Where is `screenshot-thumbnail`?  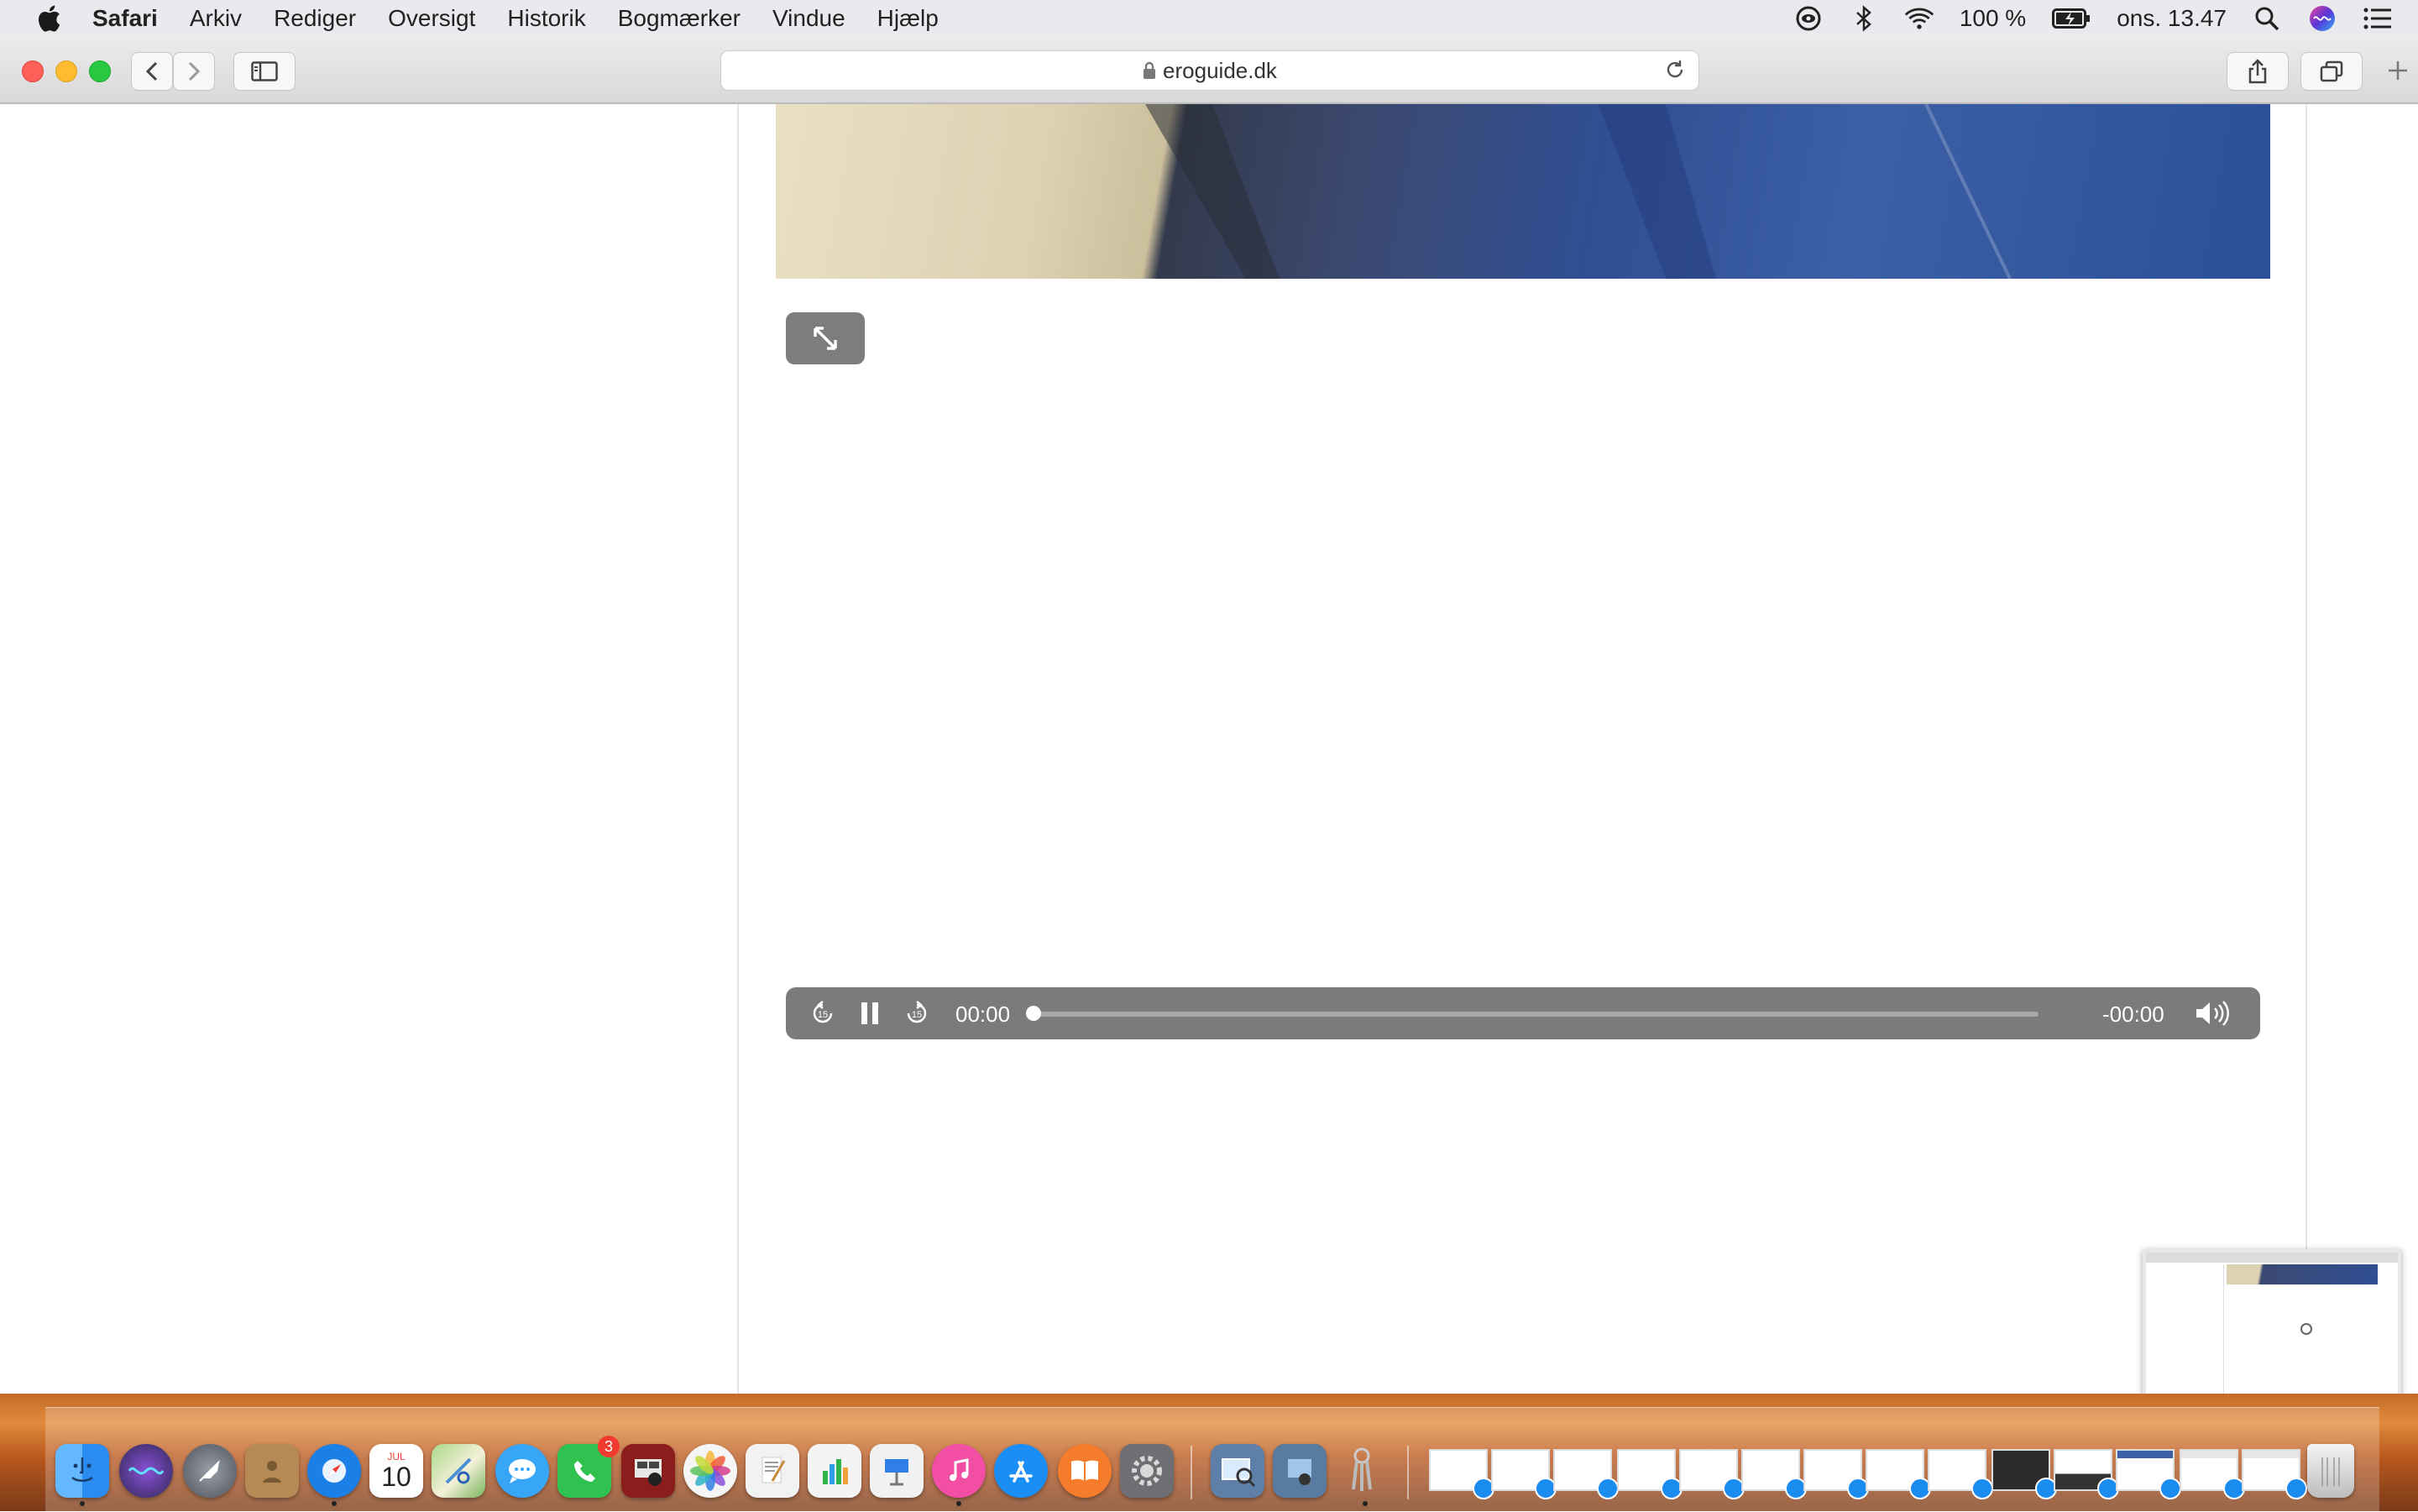
screenshot-thumbnail is located at coordinates (2272, 1333).